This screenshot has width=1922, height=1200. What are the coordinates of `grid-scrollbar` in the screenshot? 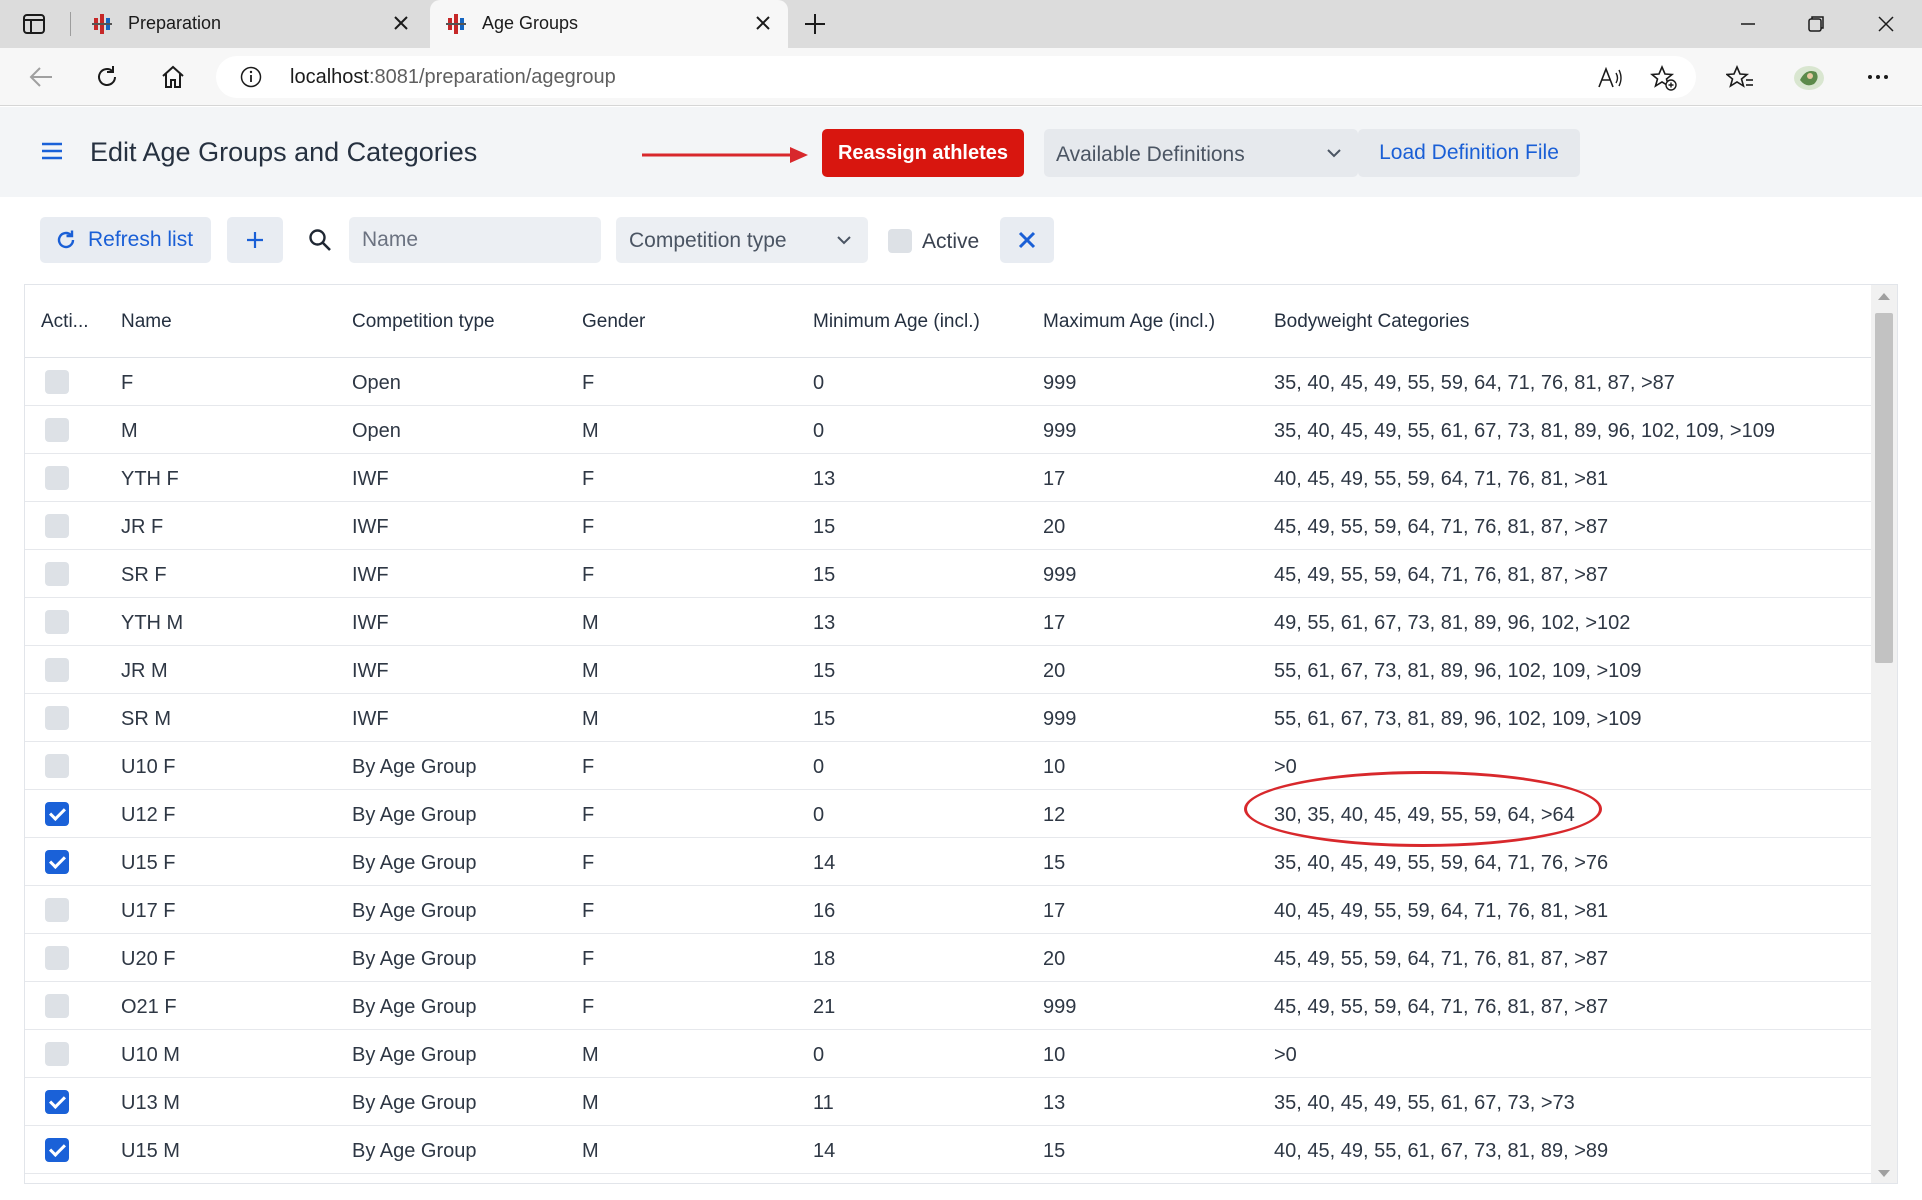 It's located at (1884, 734).